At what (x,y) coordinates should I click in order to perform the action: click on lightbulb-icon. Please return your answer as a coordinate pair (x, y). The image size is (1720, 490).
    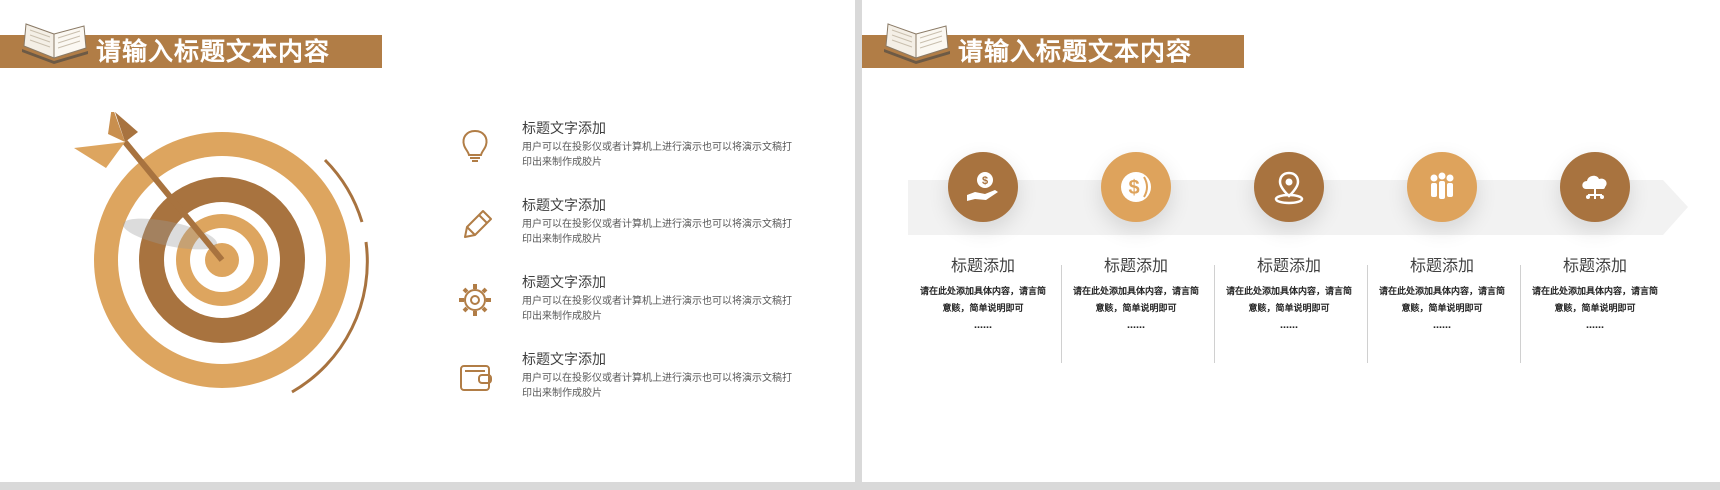
    Looking at the image, I should click on (475, 145).